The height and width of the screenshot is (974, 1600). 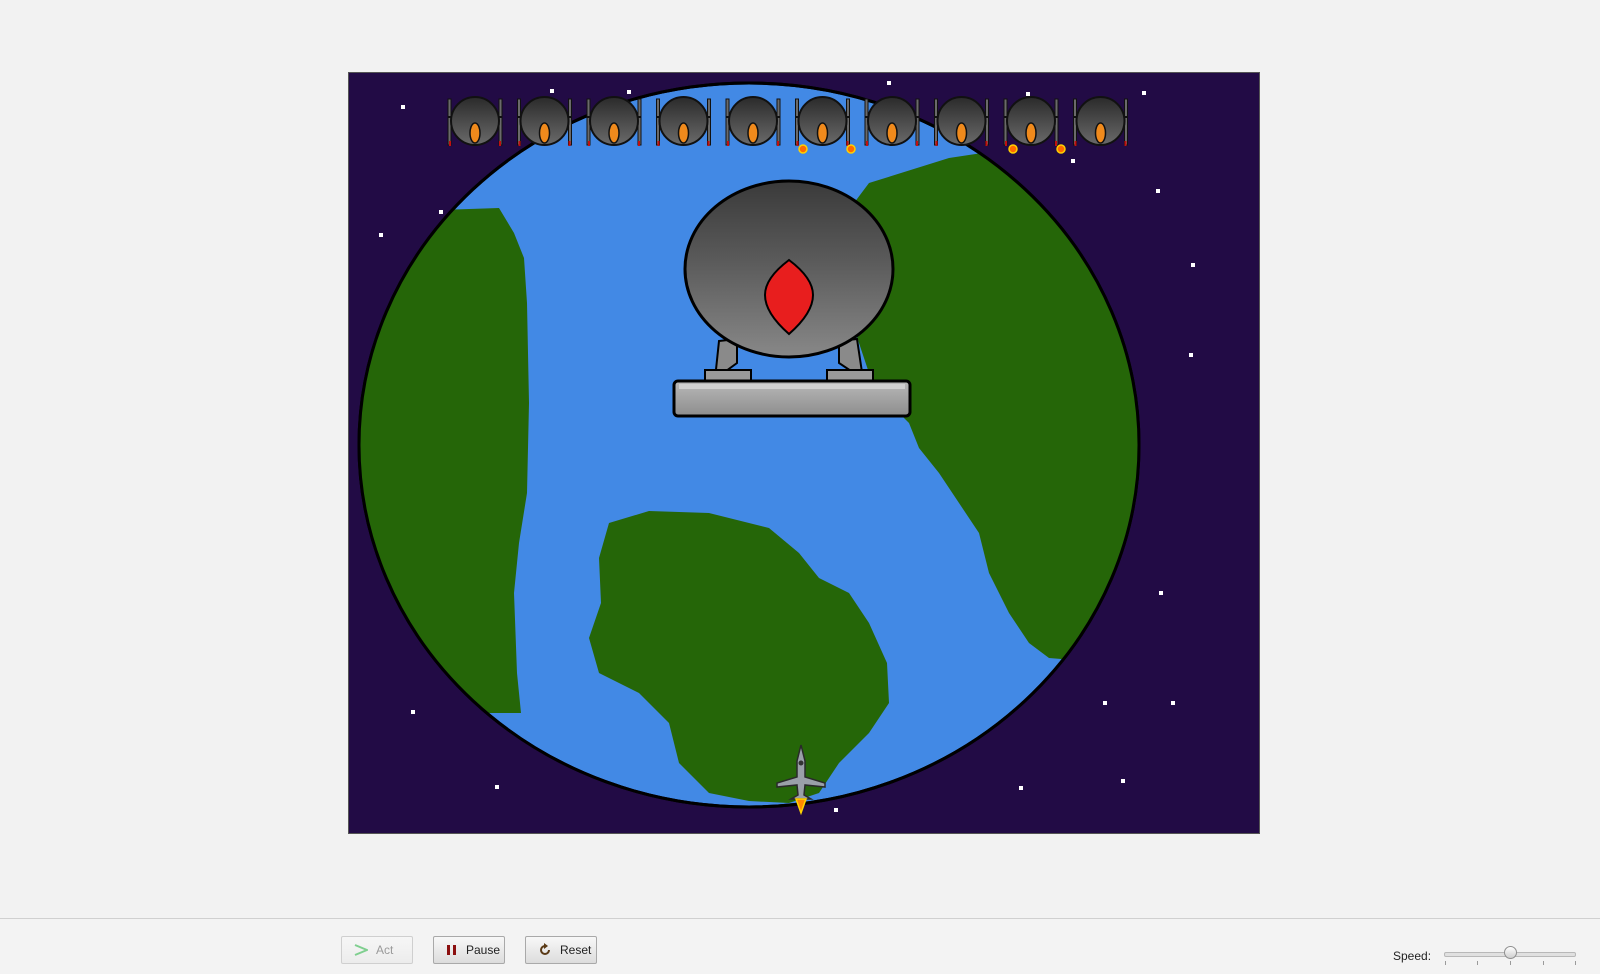 I want to click on pause-button: Pause, so click(x=469, y=950).